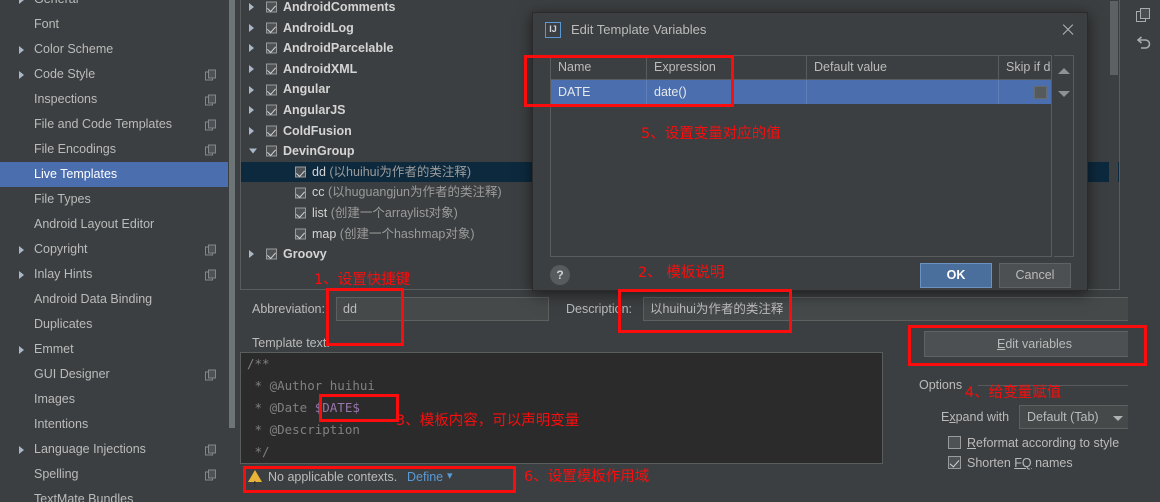 The height and width of the screenshot is (502, 1160). I want to click on reformat-checkbox, so click(954, 442).